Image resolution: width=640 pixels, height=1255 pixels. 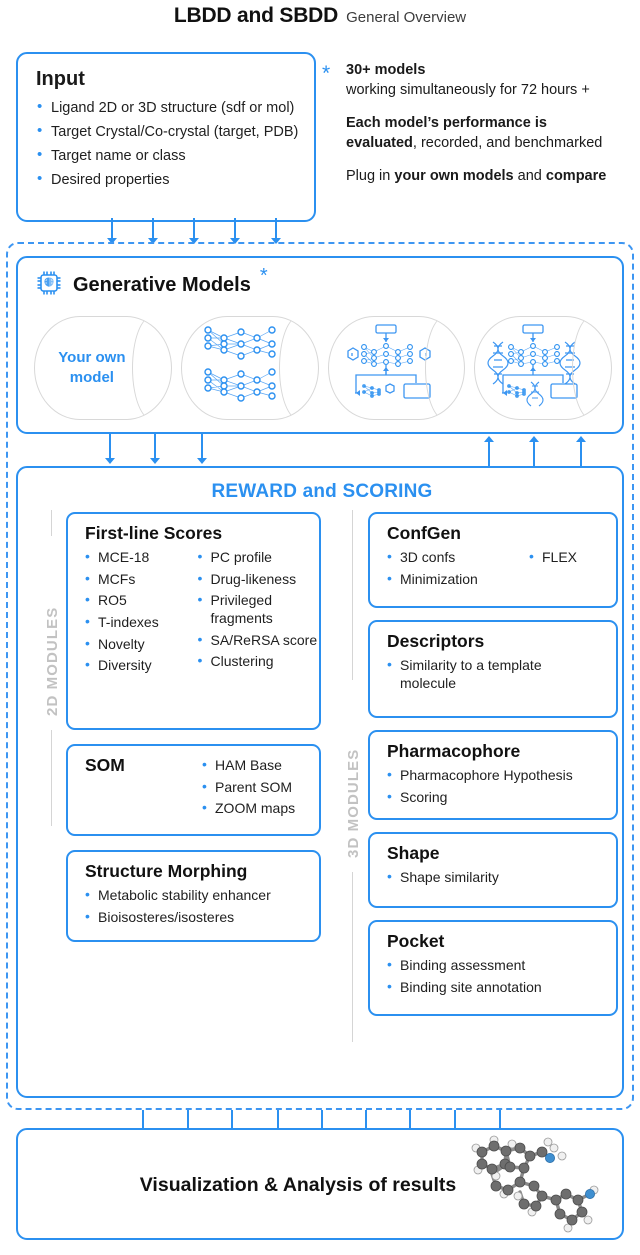 What do you see at coordinates (136, 665) in the screenshot?
I see `list-item: Diversity` at bounding box center [136, 665].